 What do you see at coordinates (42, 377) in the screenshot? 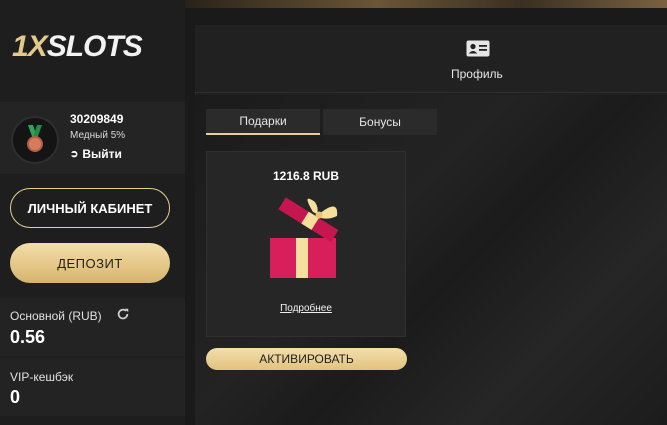
I see `vip-cashback-label: VIP-кешбэк` at bounding box center [42, 377].